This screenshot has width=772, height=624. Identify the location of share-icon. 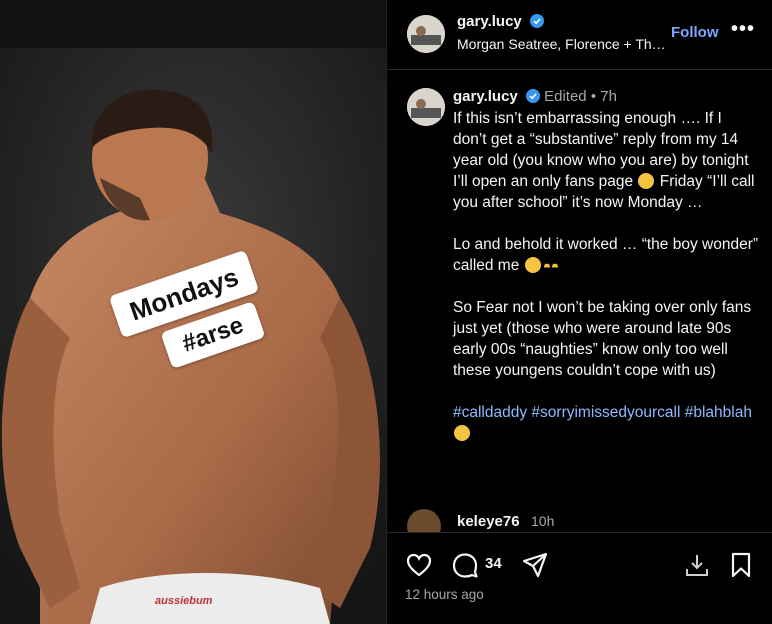
(535, 565).